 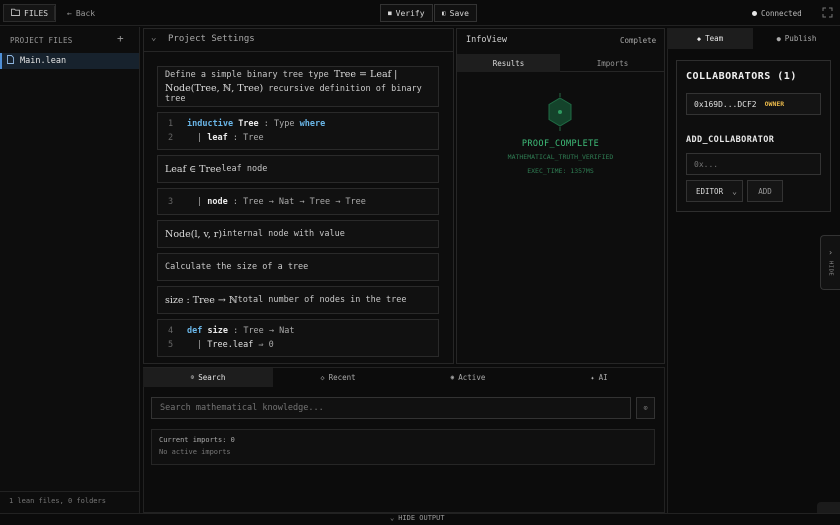 I want to click on text-cell: Leaf ∈ Tree leaf node, so click(x=298, y=169).